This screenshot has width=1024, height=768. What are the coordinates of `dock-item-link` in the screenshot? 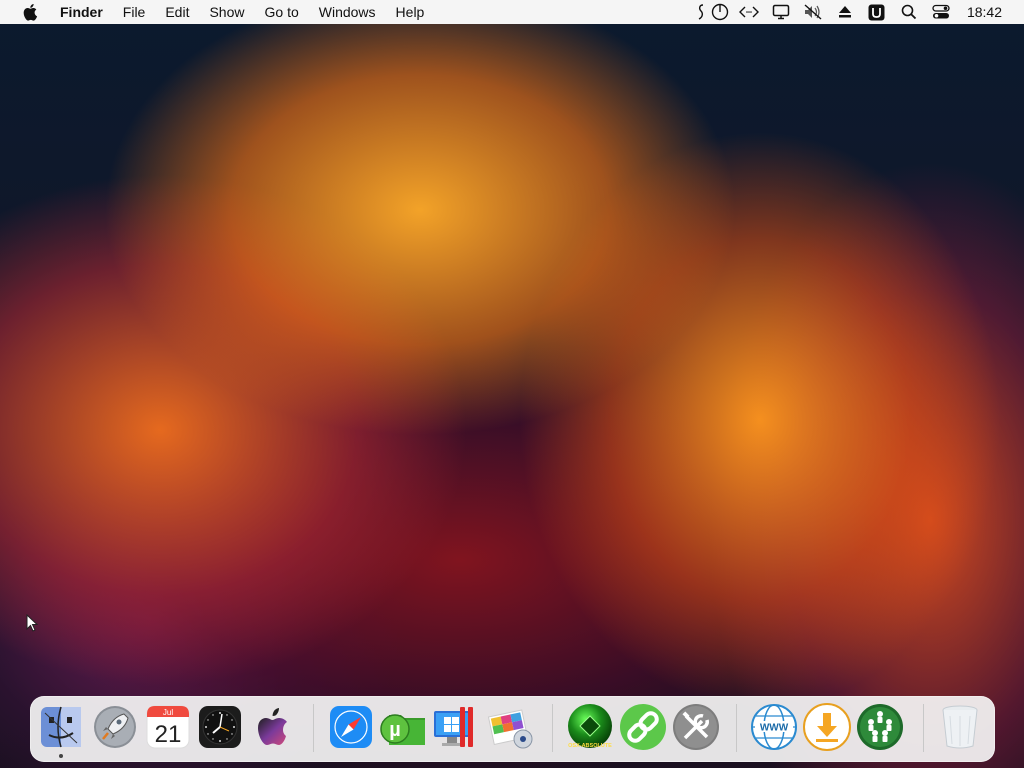 It's located at (643, 727).